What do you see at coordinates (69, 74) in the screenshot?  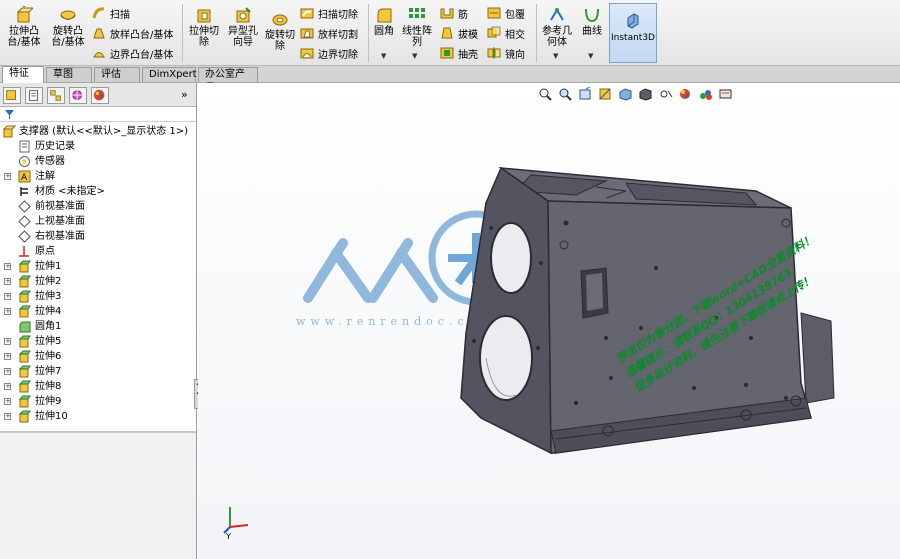 I see `tab-sketch: 草图` at bounding box center [69, 74].